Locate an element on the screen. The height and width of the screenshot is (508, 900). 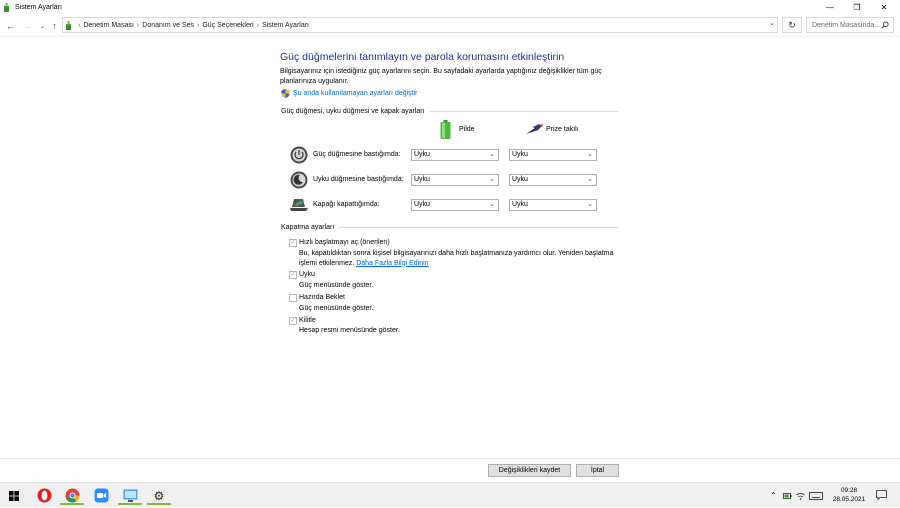
sleep-button-battery-select: Uyku ⌄ is located at coordinates (455, 180).